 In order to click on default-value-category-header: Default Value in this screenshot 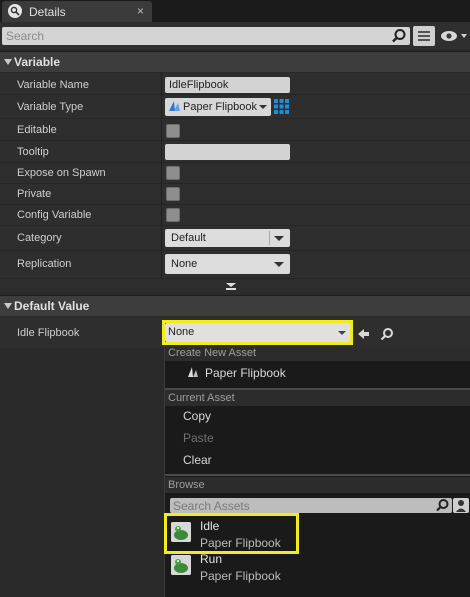, I will do `click(235, 305)`.